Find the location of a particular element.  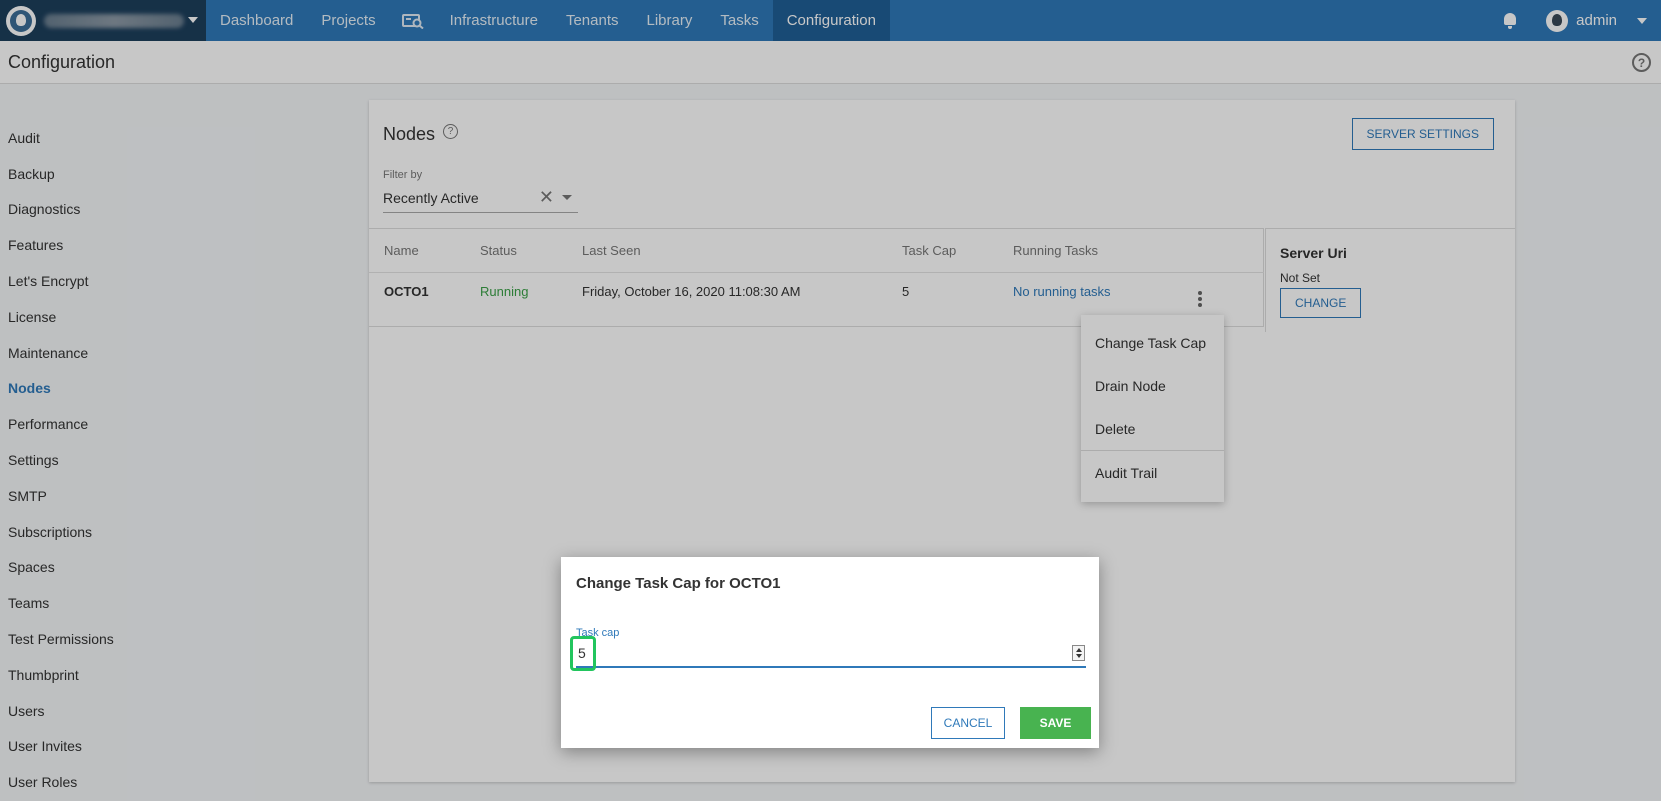

input-highlight is located at coordinates (583, 653).